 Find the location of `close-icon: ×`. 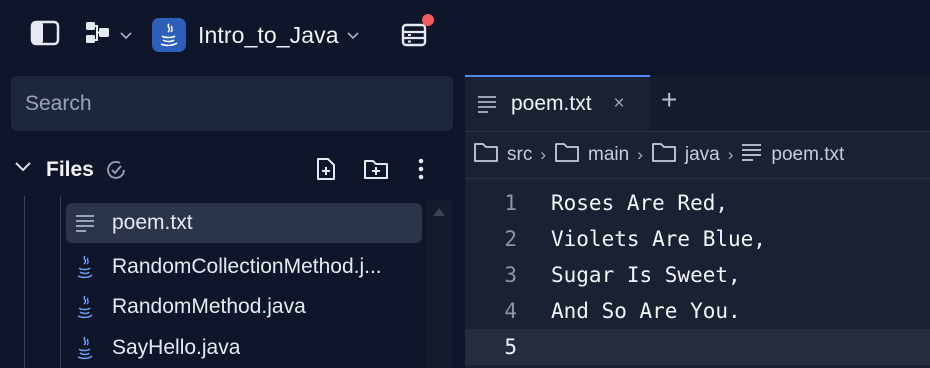

close-icon: × is located at coordinates (619, 104).